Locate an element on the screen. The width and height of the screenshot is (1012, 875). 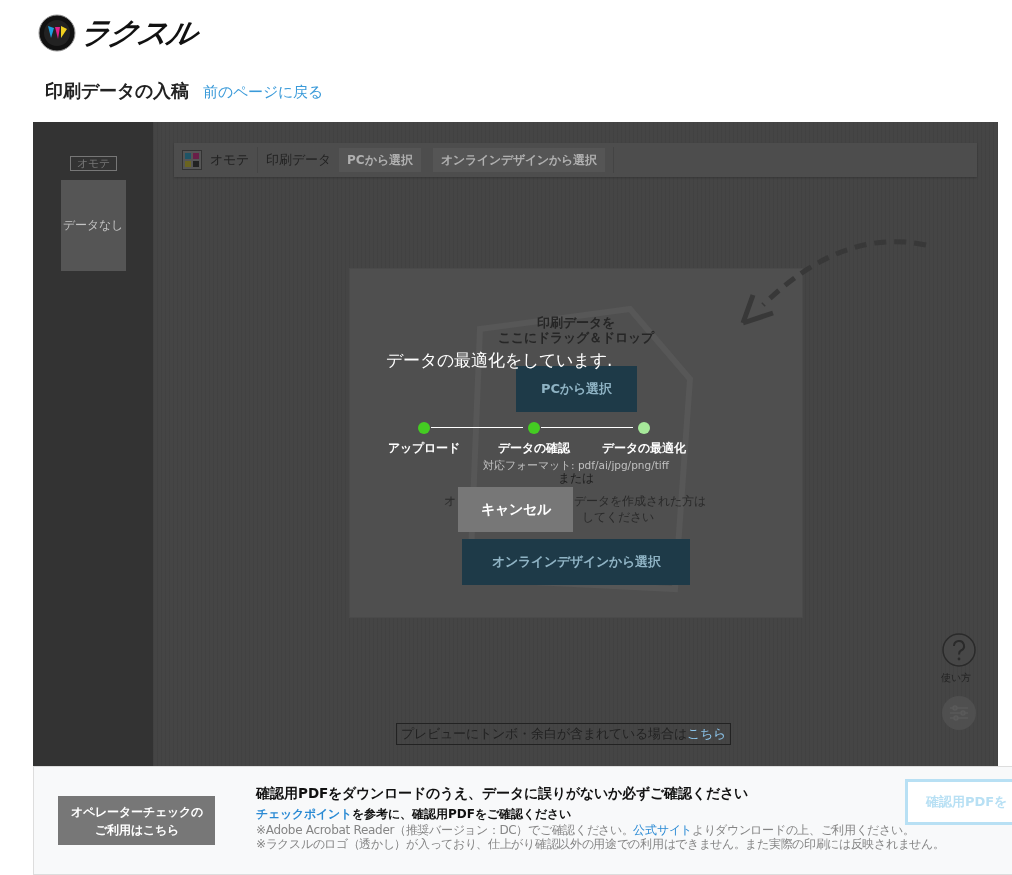
instruction-text: チェックポイント を参考に、確認用PDFをご確認ください is located at coordinates (413, 814).